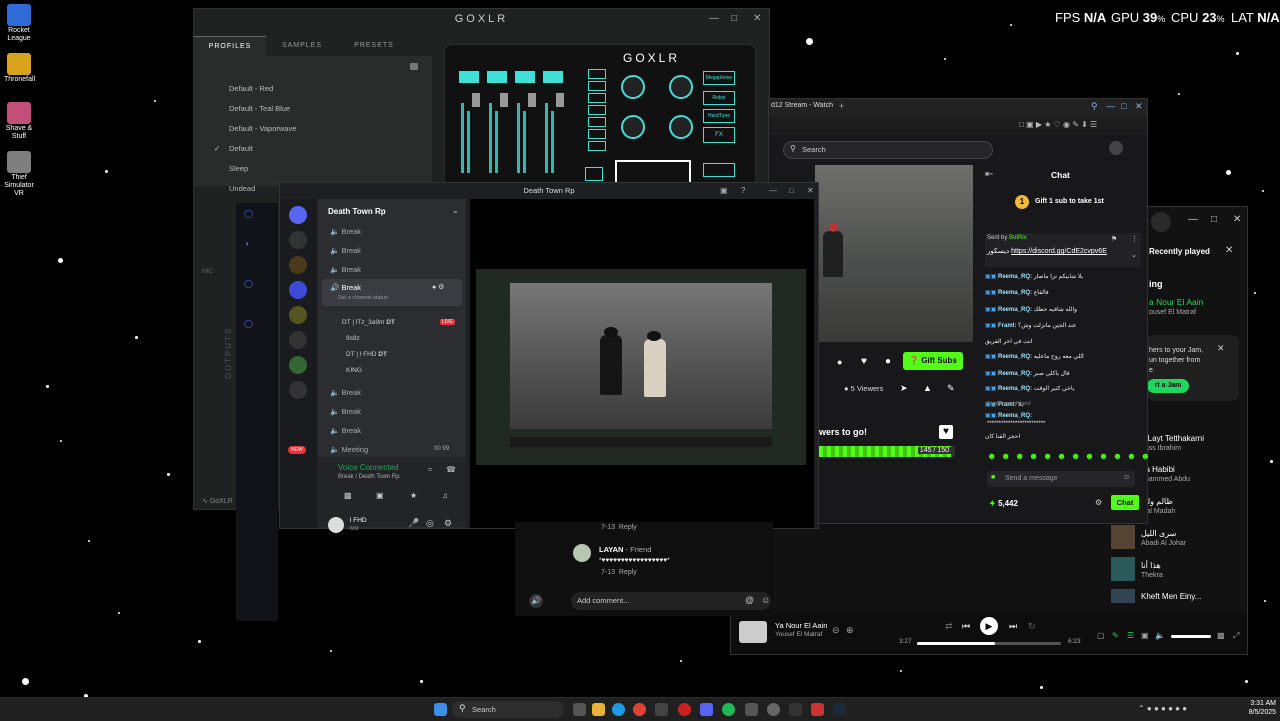 This screenshot has width=1280, height=721. Describe the element at coordinates (625, 549) in the screenshot. I see `comment-author: LAYAN - Friend` at that location.